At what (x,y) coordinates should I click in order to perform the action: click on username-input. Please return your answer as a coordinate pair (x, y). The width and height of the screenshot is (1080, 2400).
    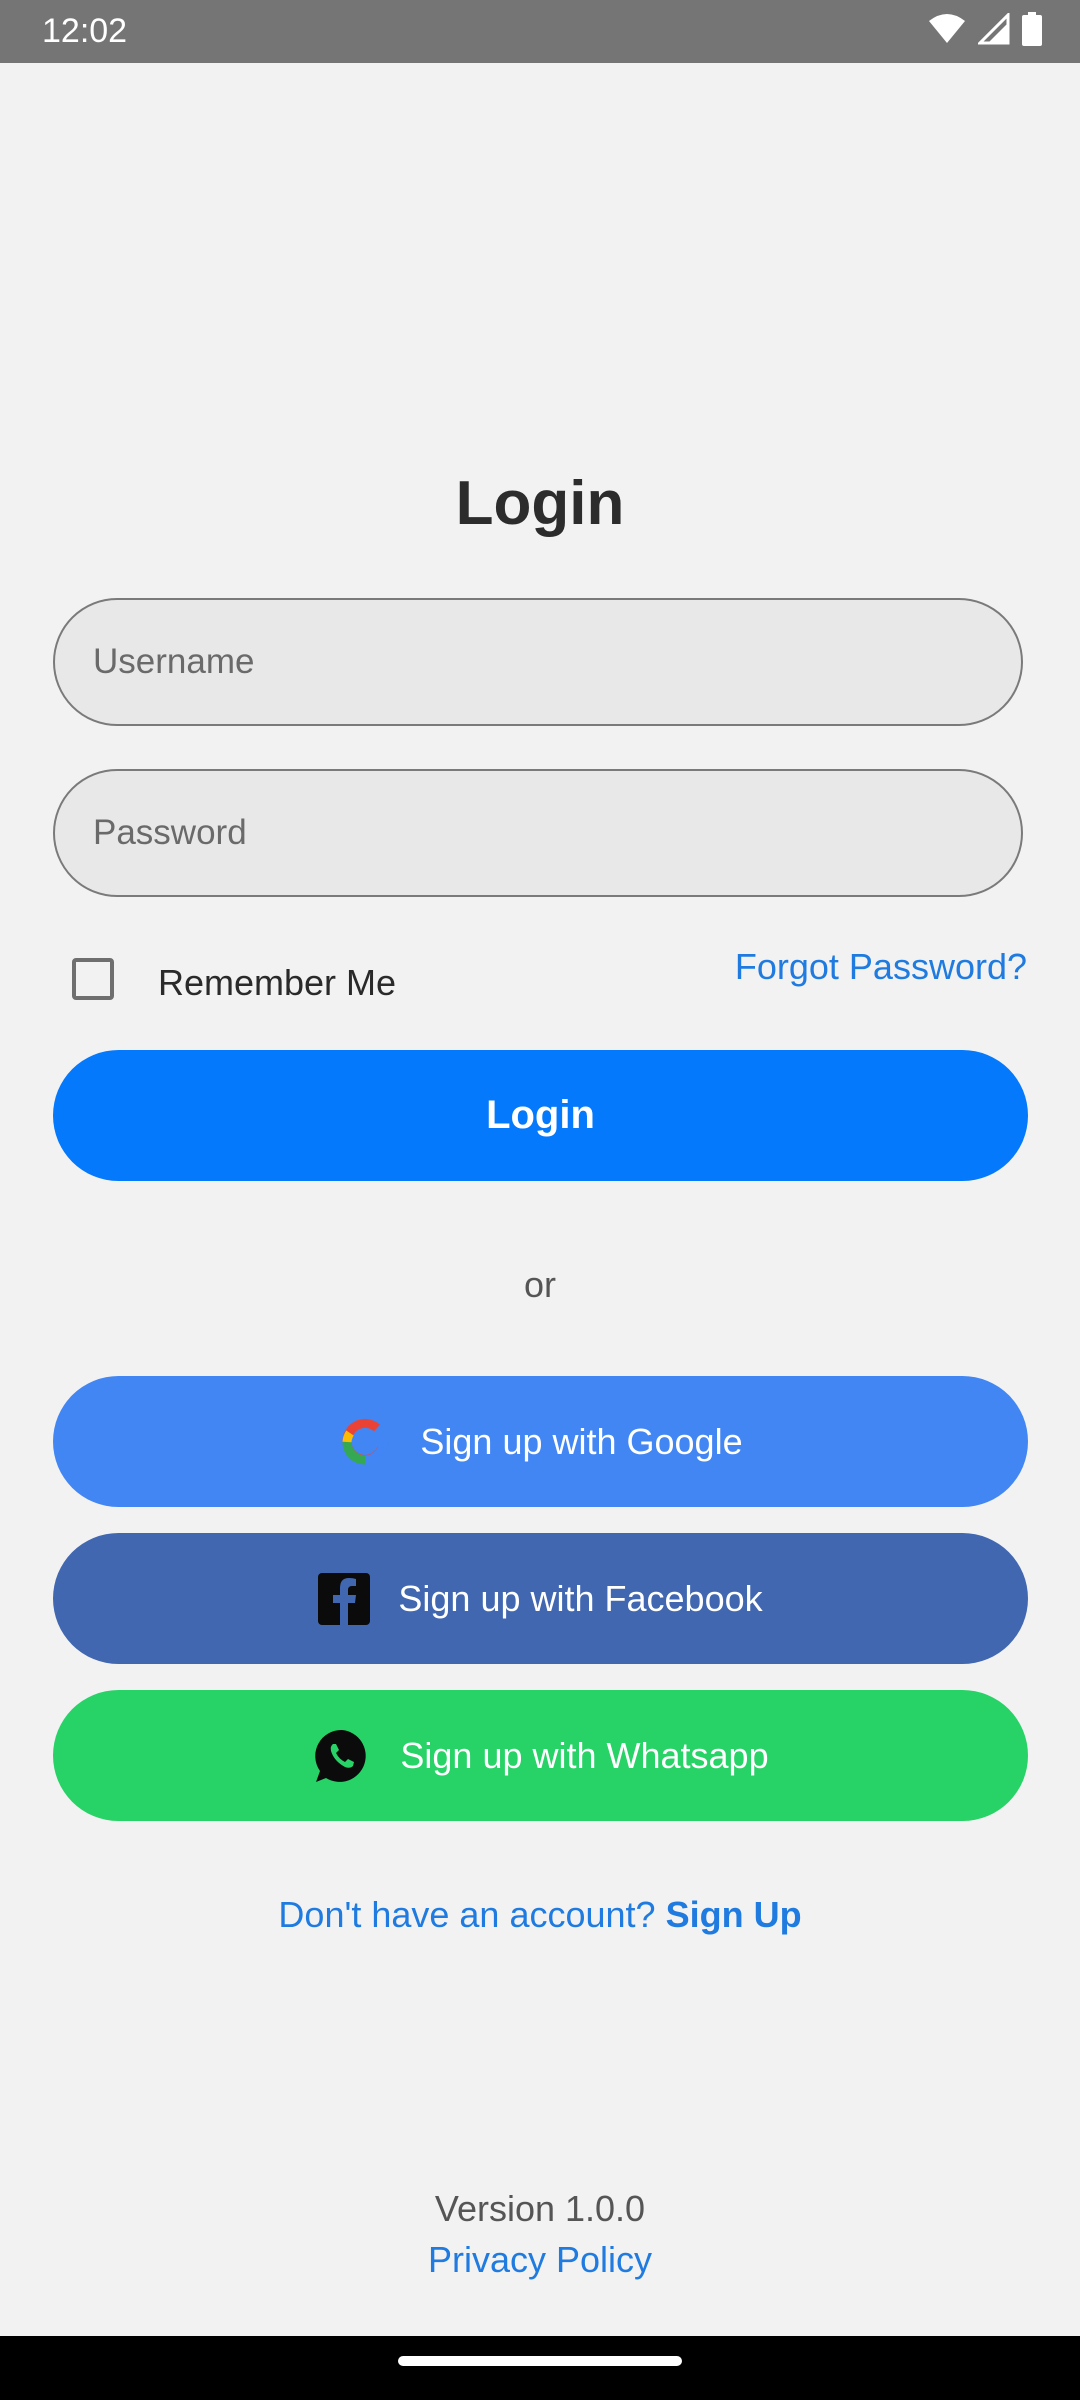
    Looking at the image, I should click on (538, 662).